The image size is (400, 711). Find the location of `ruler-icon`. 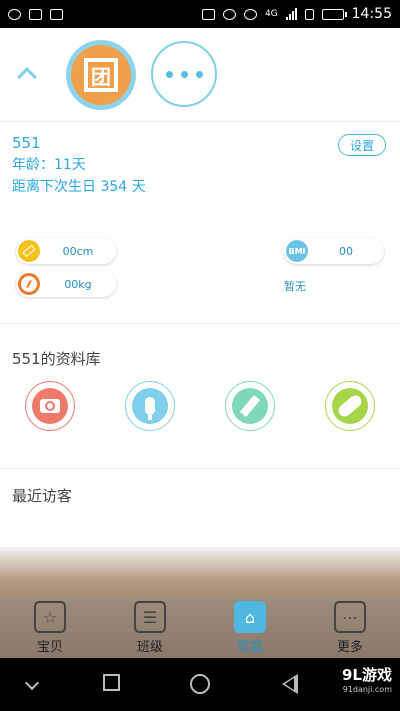

ruler-icon is located at coordinates (29, 251).